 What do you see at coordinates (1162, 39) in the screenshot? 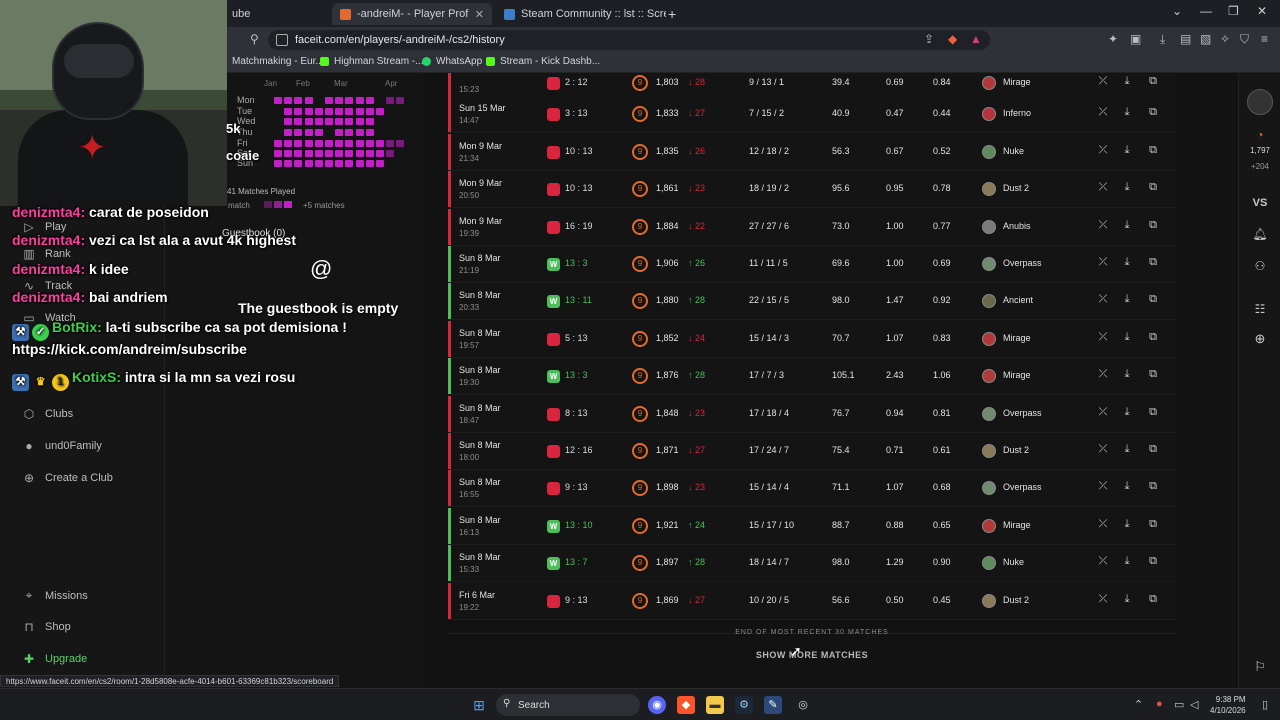
I see `download-icon: ⤓` at bounding box center [1162, 39].